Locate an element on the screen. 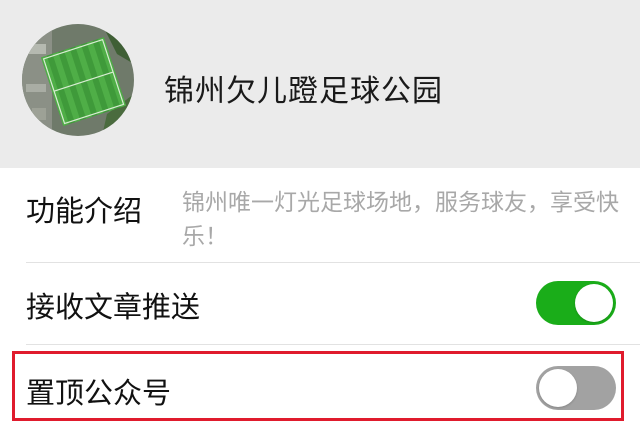 The width and height of the screenshot is (640, 432). pin-account-toggle is located at coordinates (576, 388).